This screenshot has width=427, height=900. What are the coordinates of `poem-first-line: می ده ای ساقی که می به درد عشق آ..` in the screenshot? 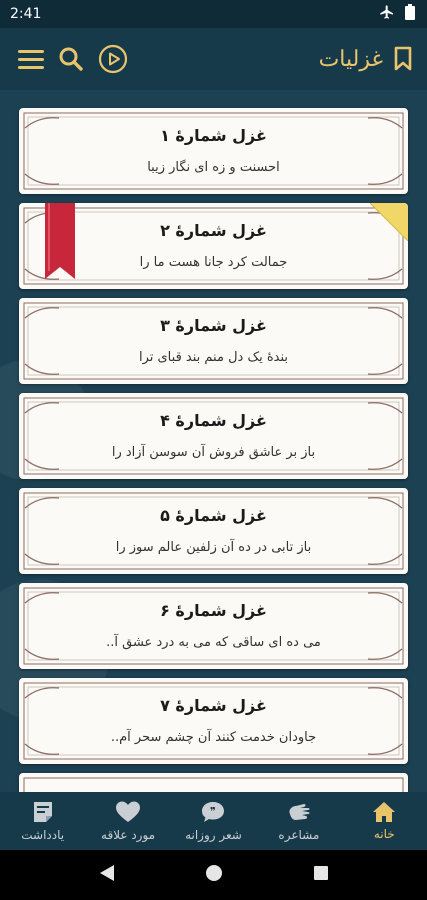 It's located at (213, 642).